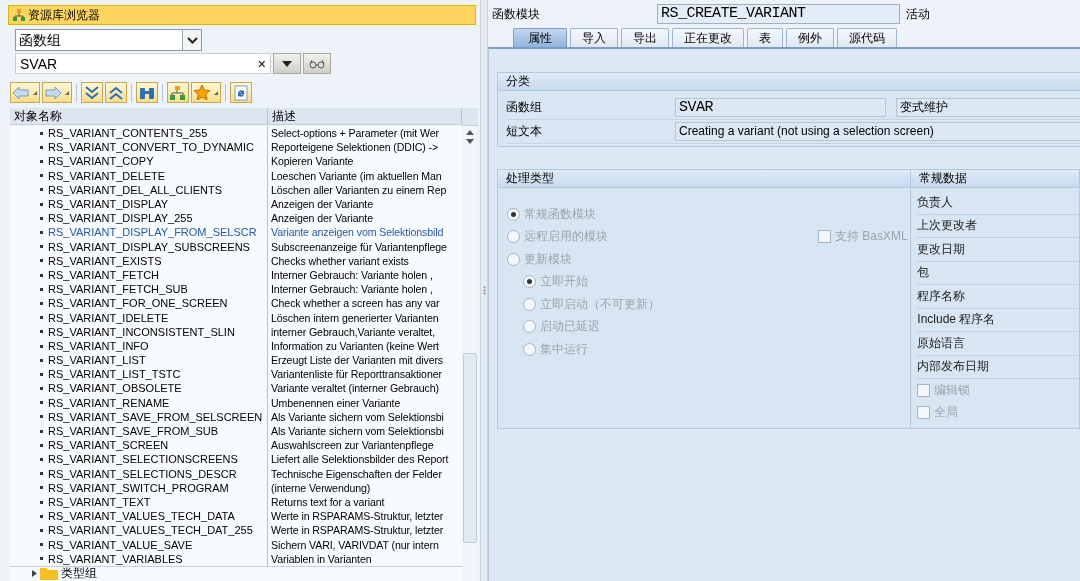  What do you see at coordinates (67, 92) in the screenshot?
I see `caret-icon` at bounding box center [67, 92].